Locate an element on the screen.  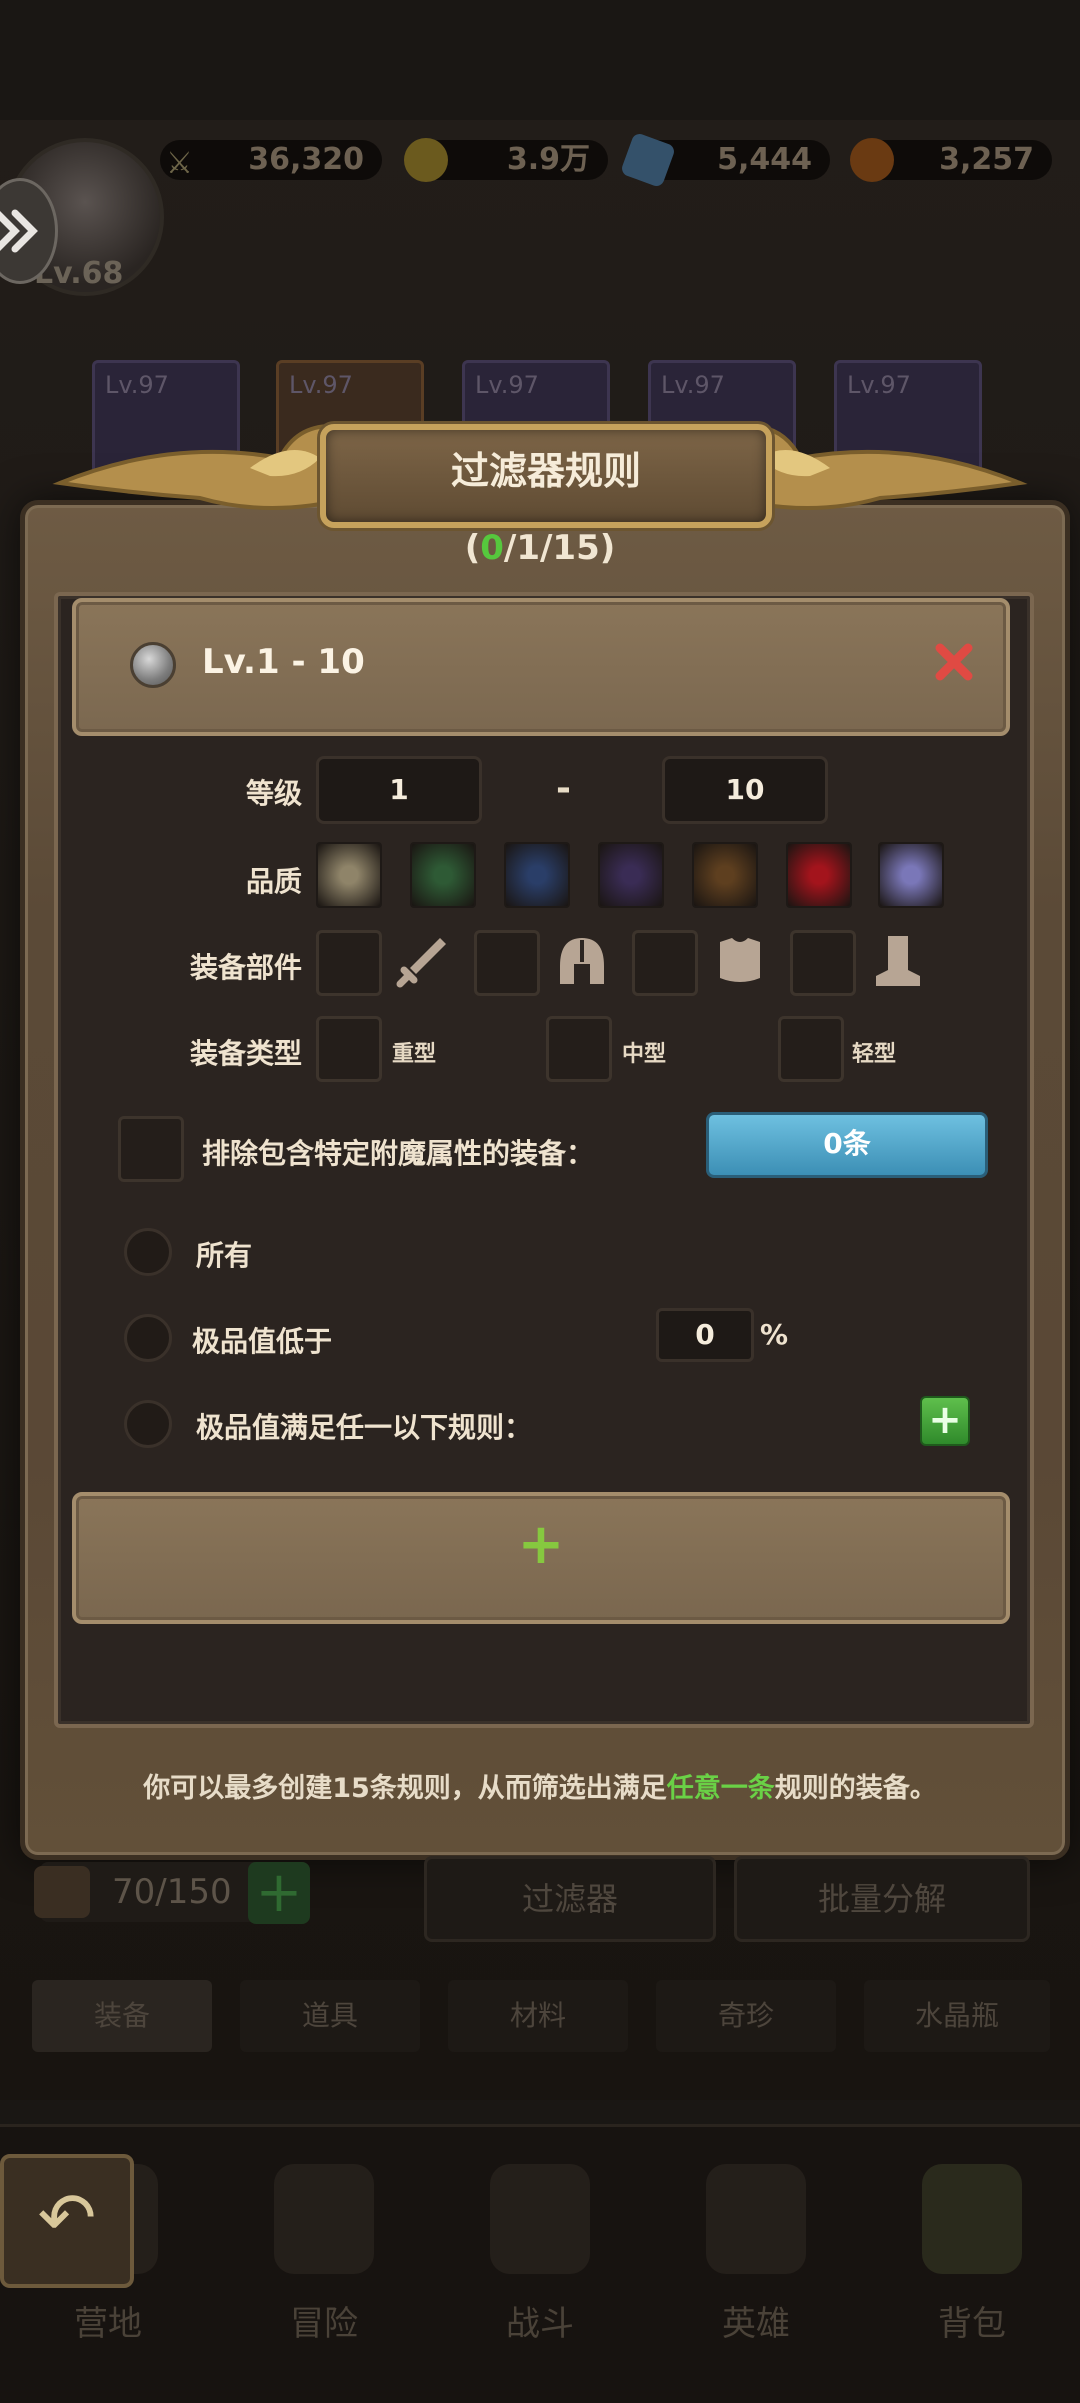
nav-adventure: 冒险 is located at coordinates (324, 2262).